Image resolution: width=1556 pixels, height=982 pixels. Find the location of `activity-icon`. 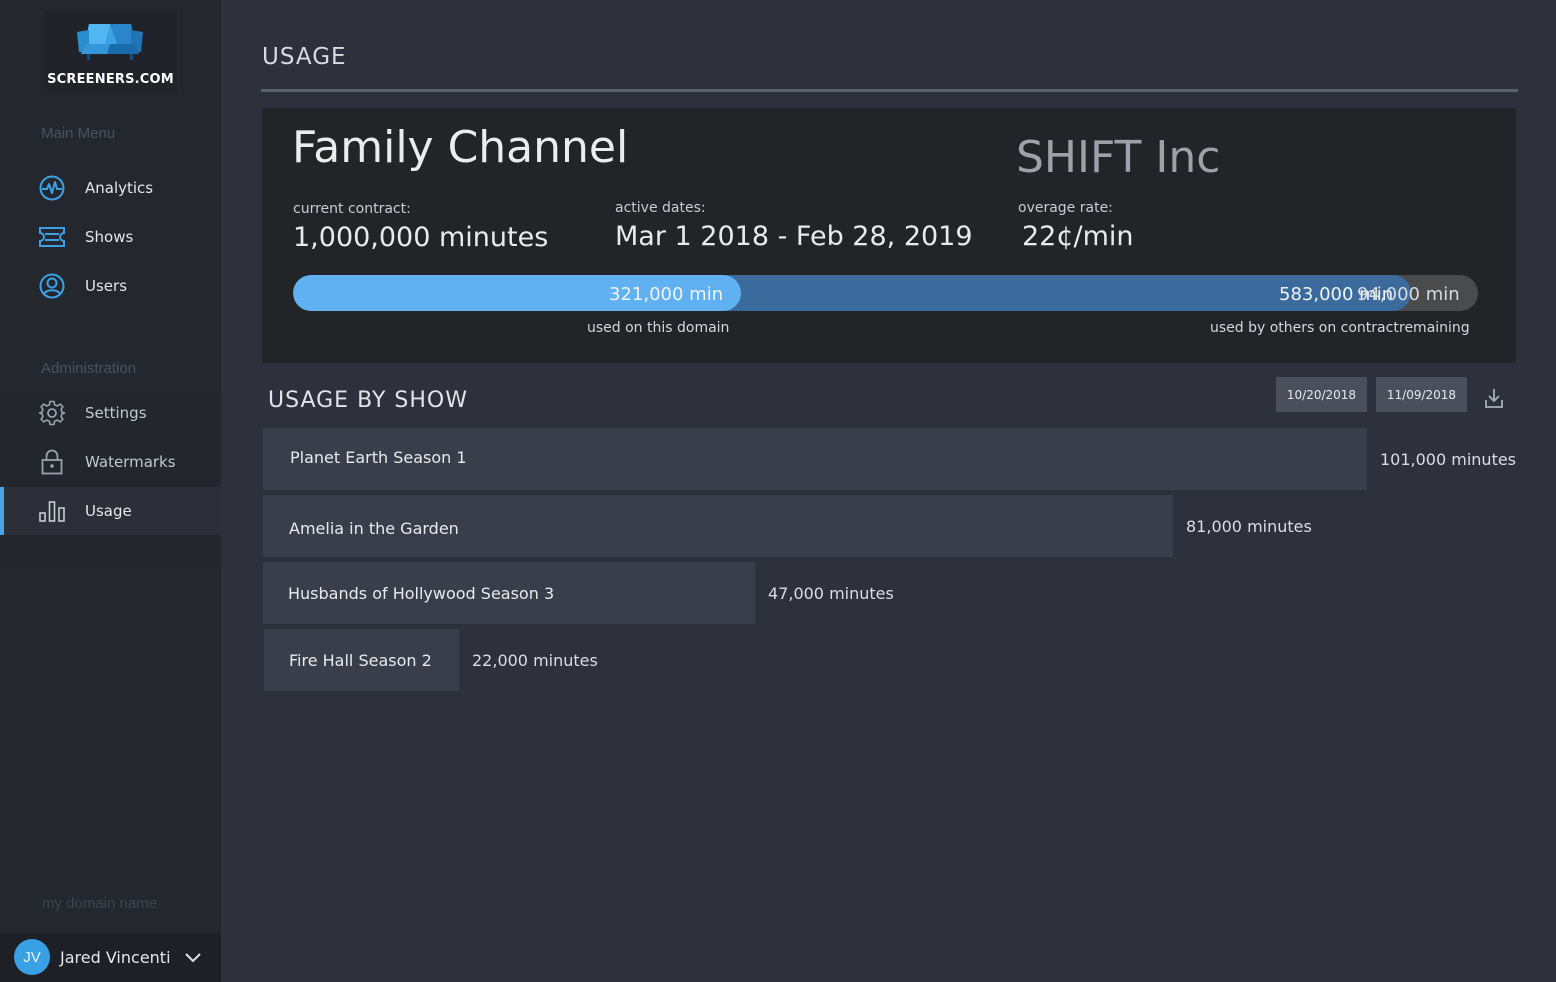

activity-icon is located at coordinates (52, 188).